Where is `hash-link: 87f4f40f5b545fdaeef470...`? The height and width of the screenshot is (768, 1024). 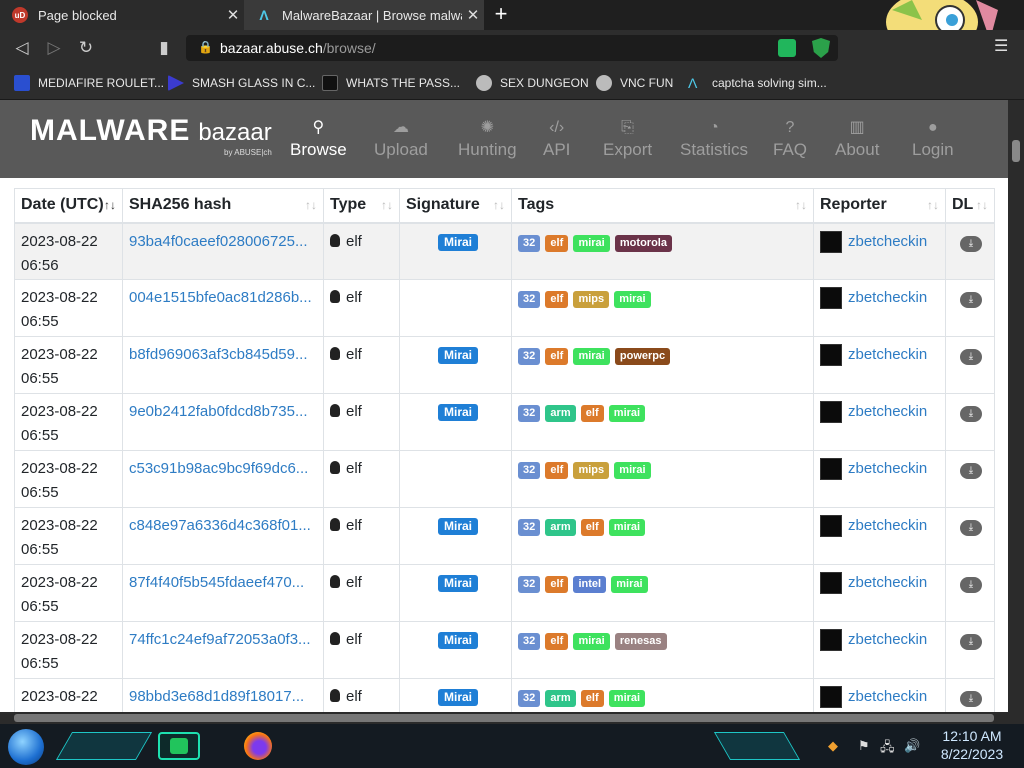
hash-link: 87f4f40f5b545fdaeef470... is located at coordinates (223, 583).